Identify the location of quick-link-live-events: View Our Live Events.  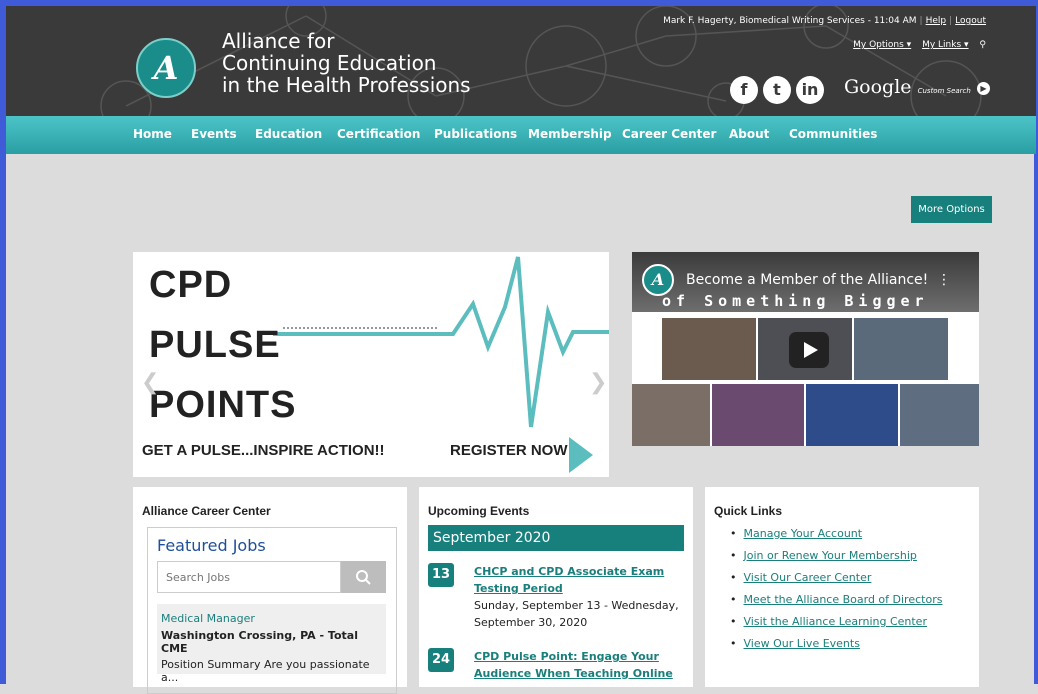
(802, 643).